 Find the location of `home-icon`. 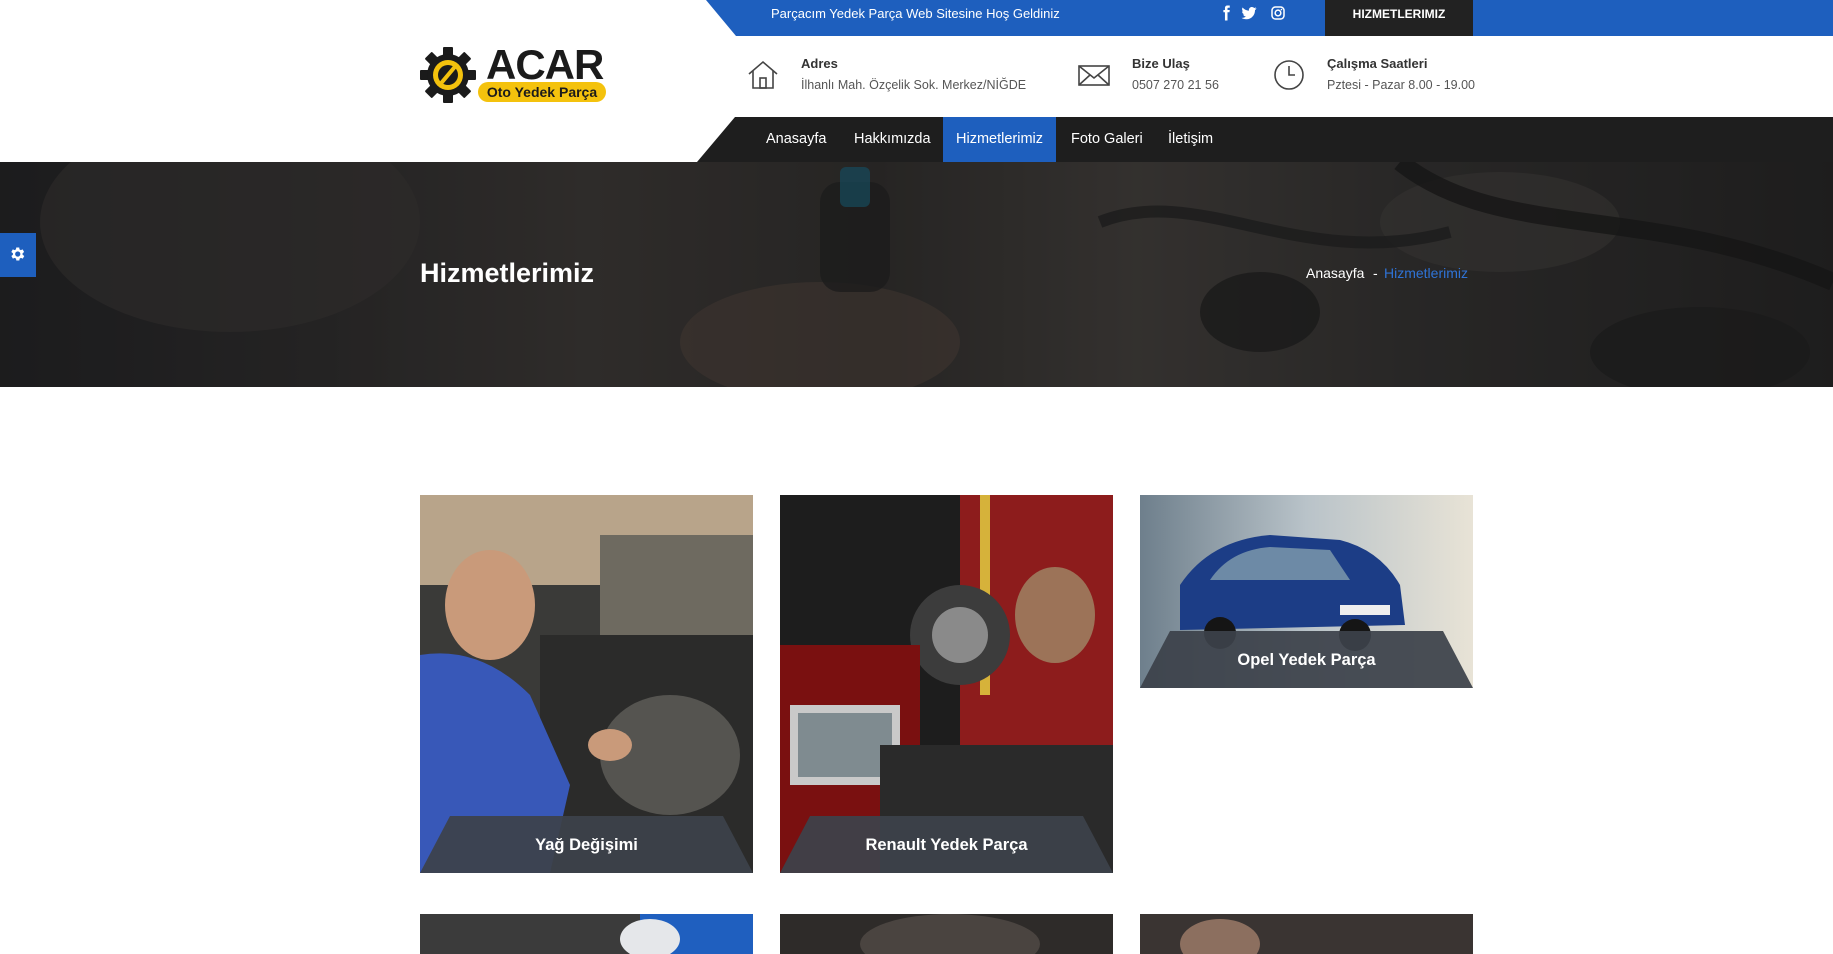

home-icon is located at coordinates (763, 75).